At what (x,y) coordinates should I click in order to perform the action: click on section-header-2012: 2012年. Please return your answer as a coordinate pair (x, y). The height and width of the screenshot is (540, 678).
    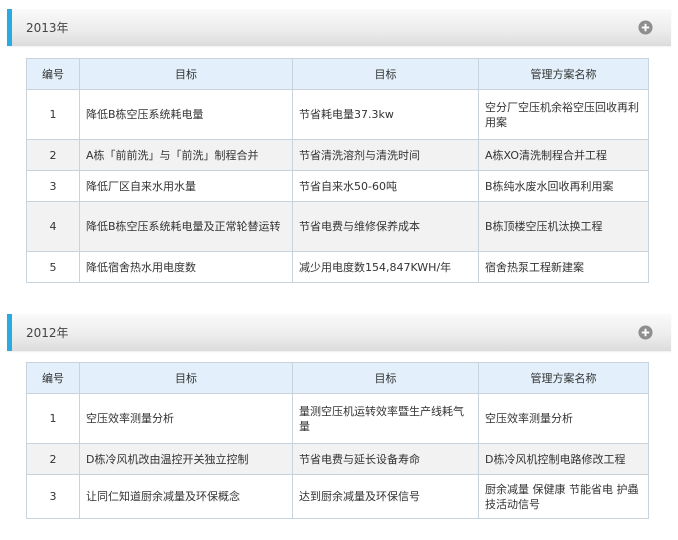
    Looking at the image, I should click on (339, 332).